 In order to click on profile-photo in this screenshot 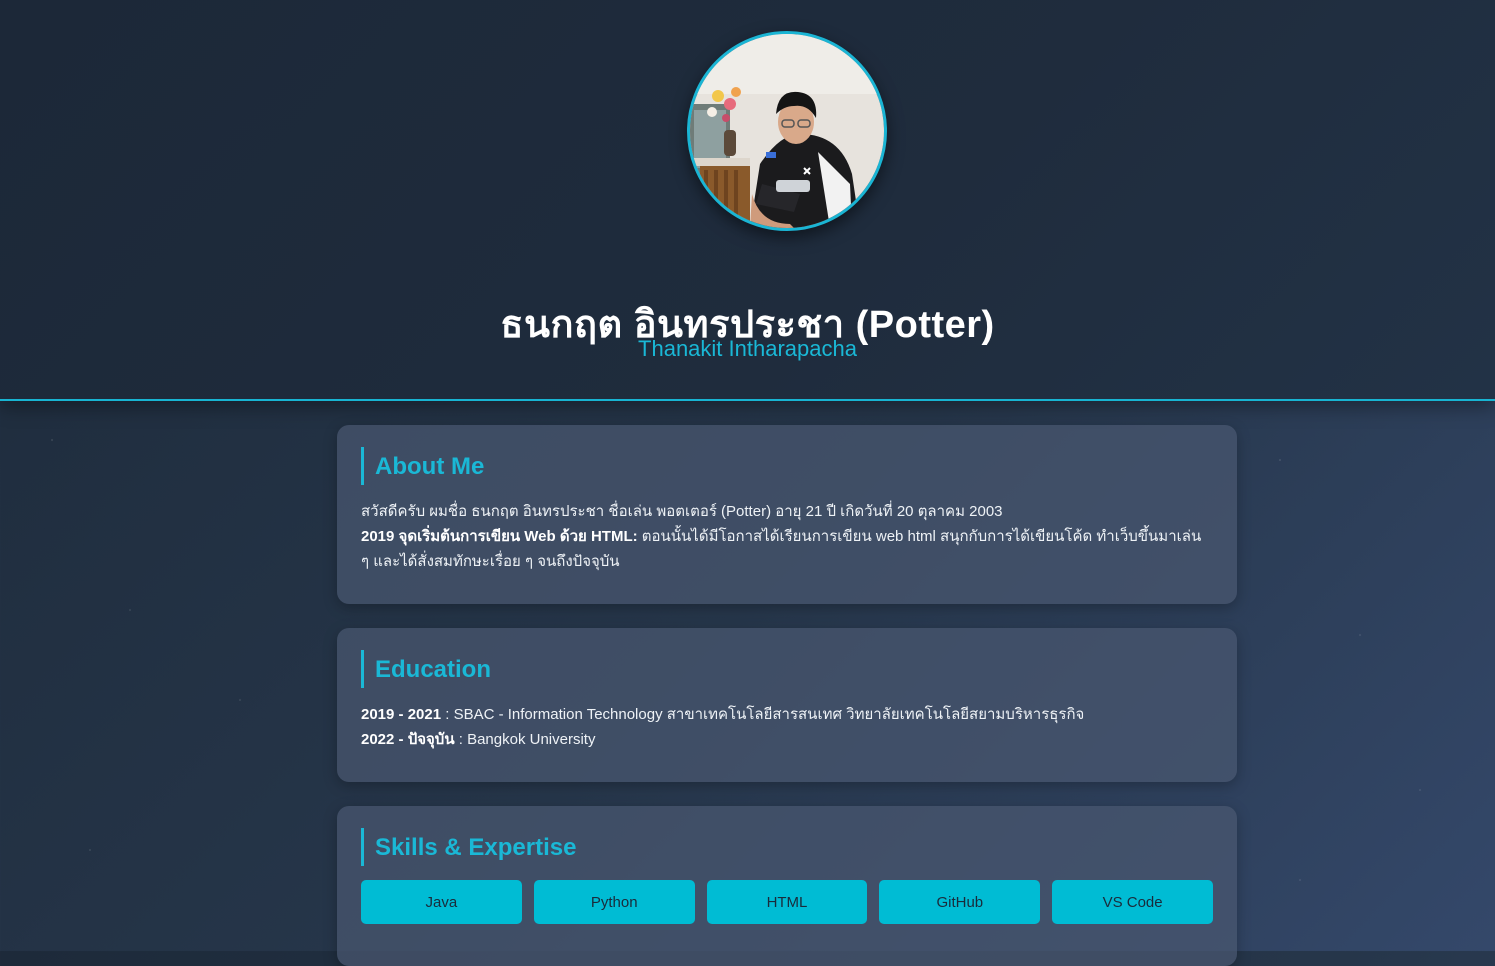, I will do `click(787, 131)`.